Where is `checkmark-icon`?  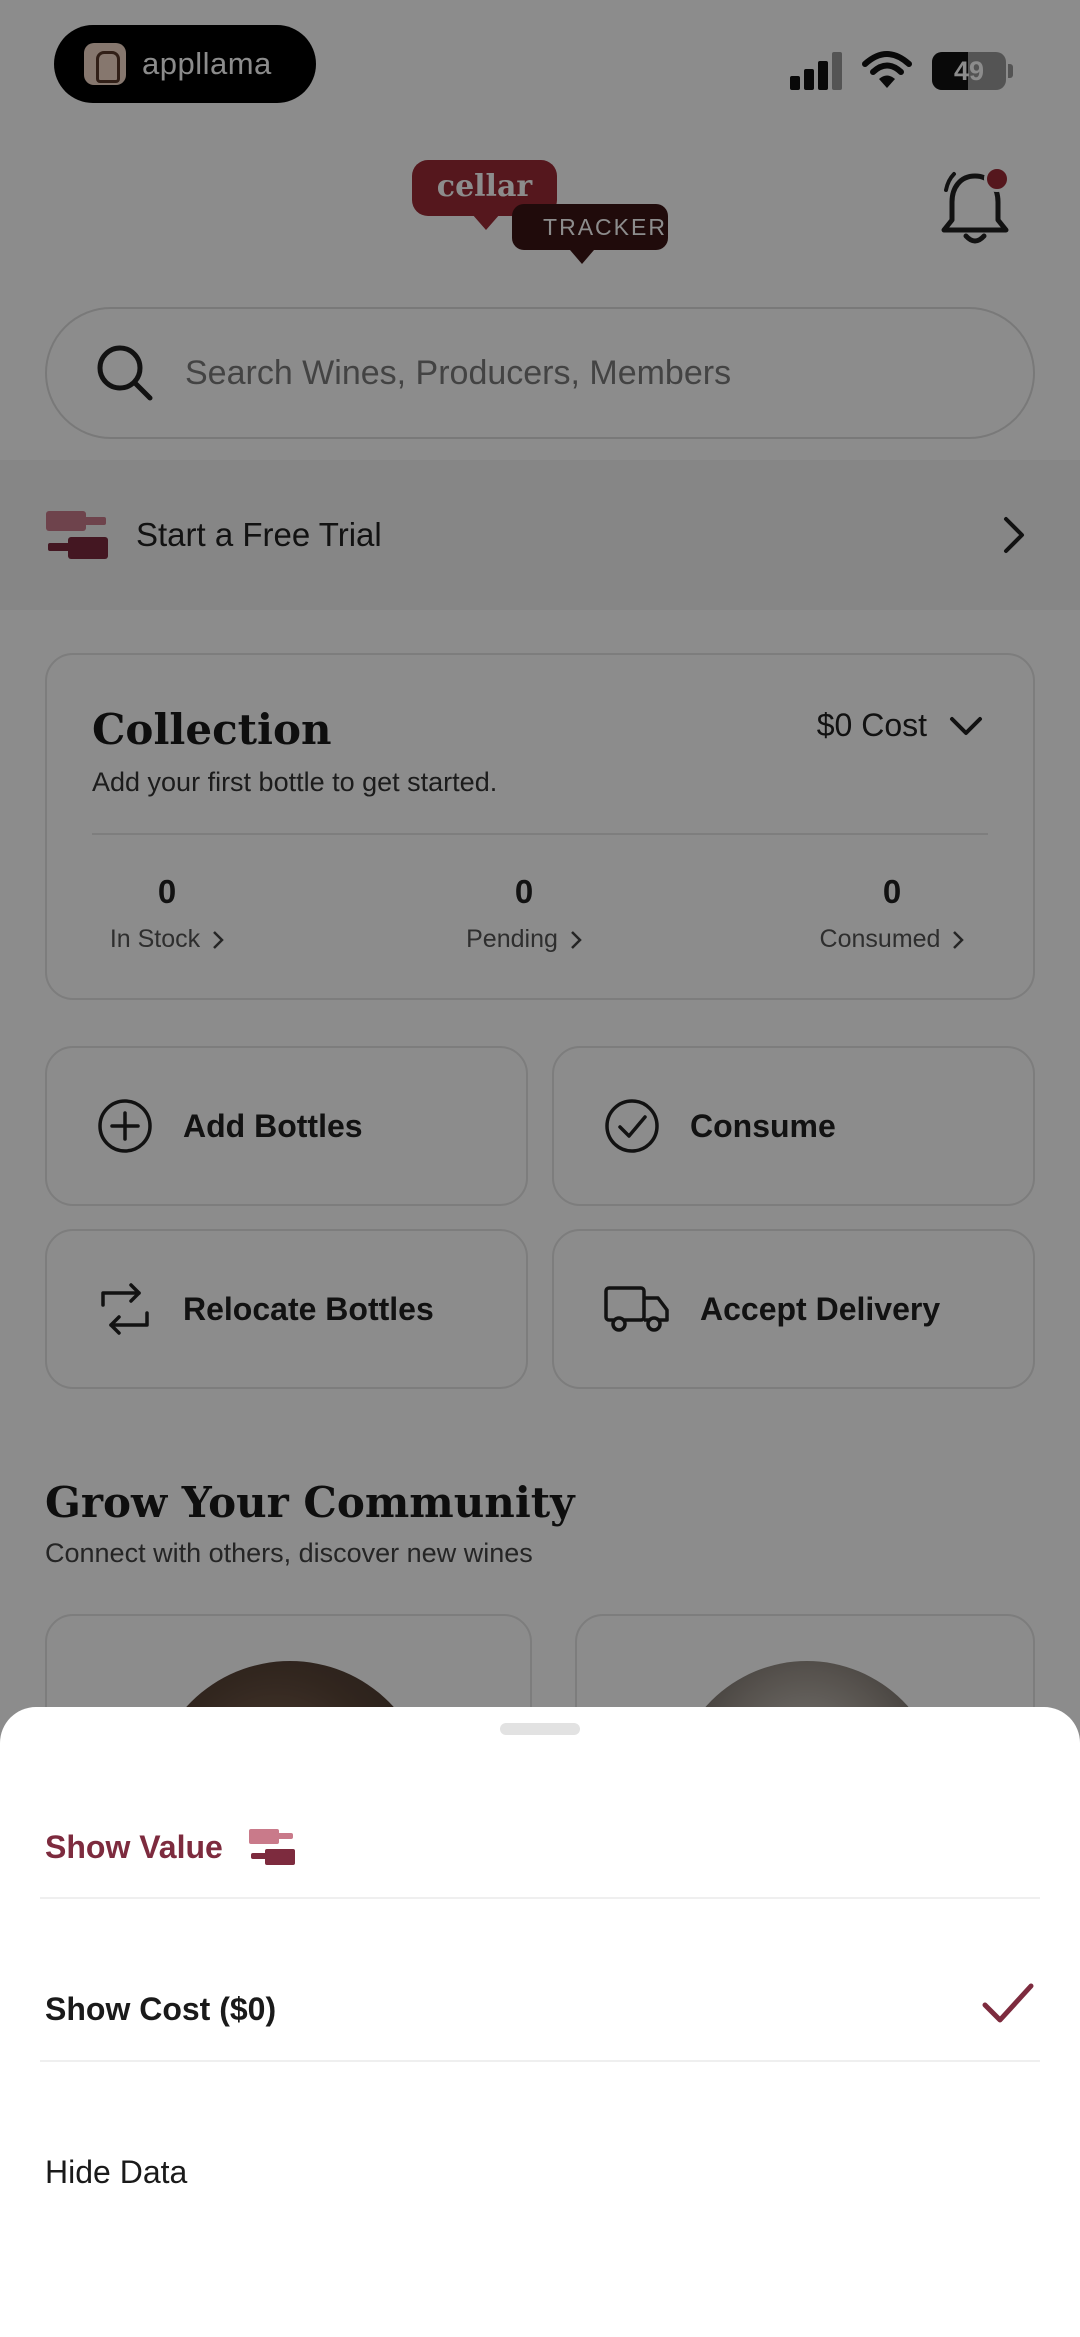
checkmark-icon is located at coordinates (1008, 2003).